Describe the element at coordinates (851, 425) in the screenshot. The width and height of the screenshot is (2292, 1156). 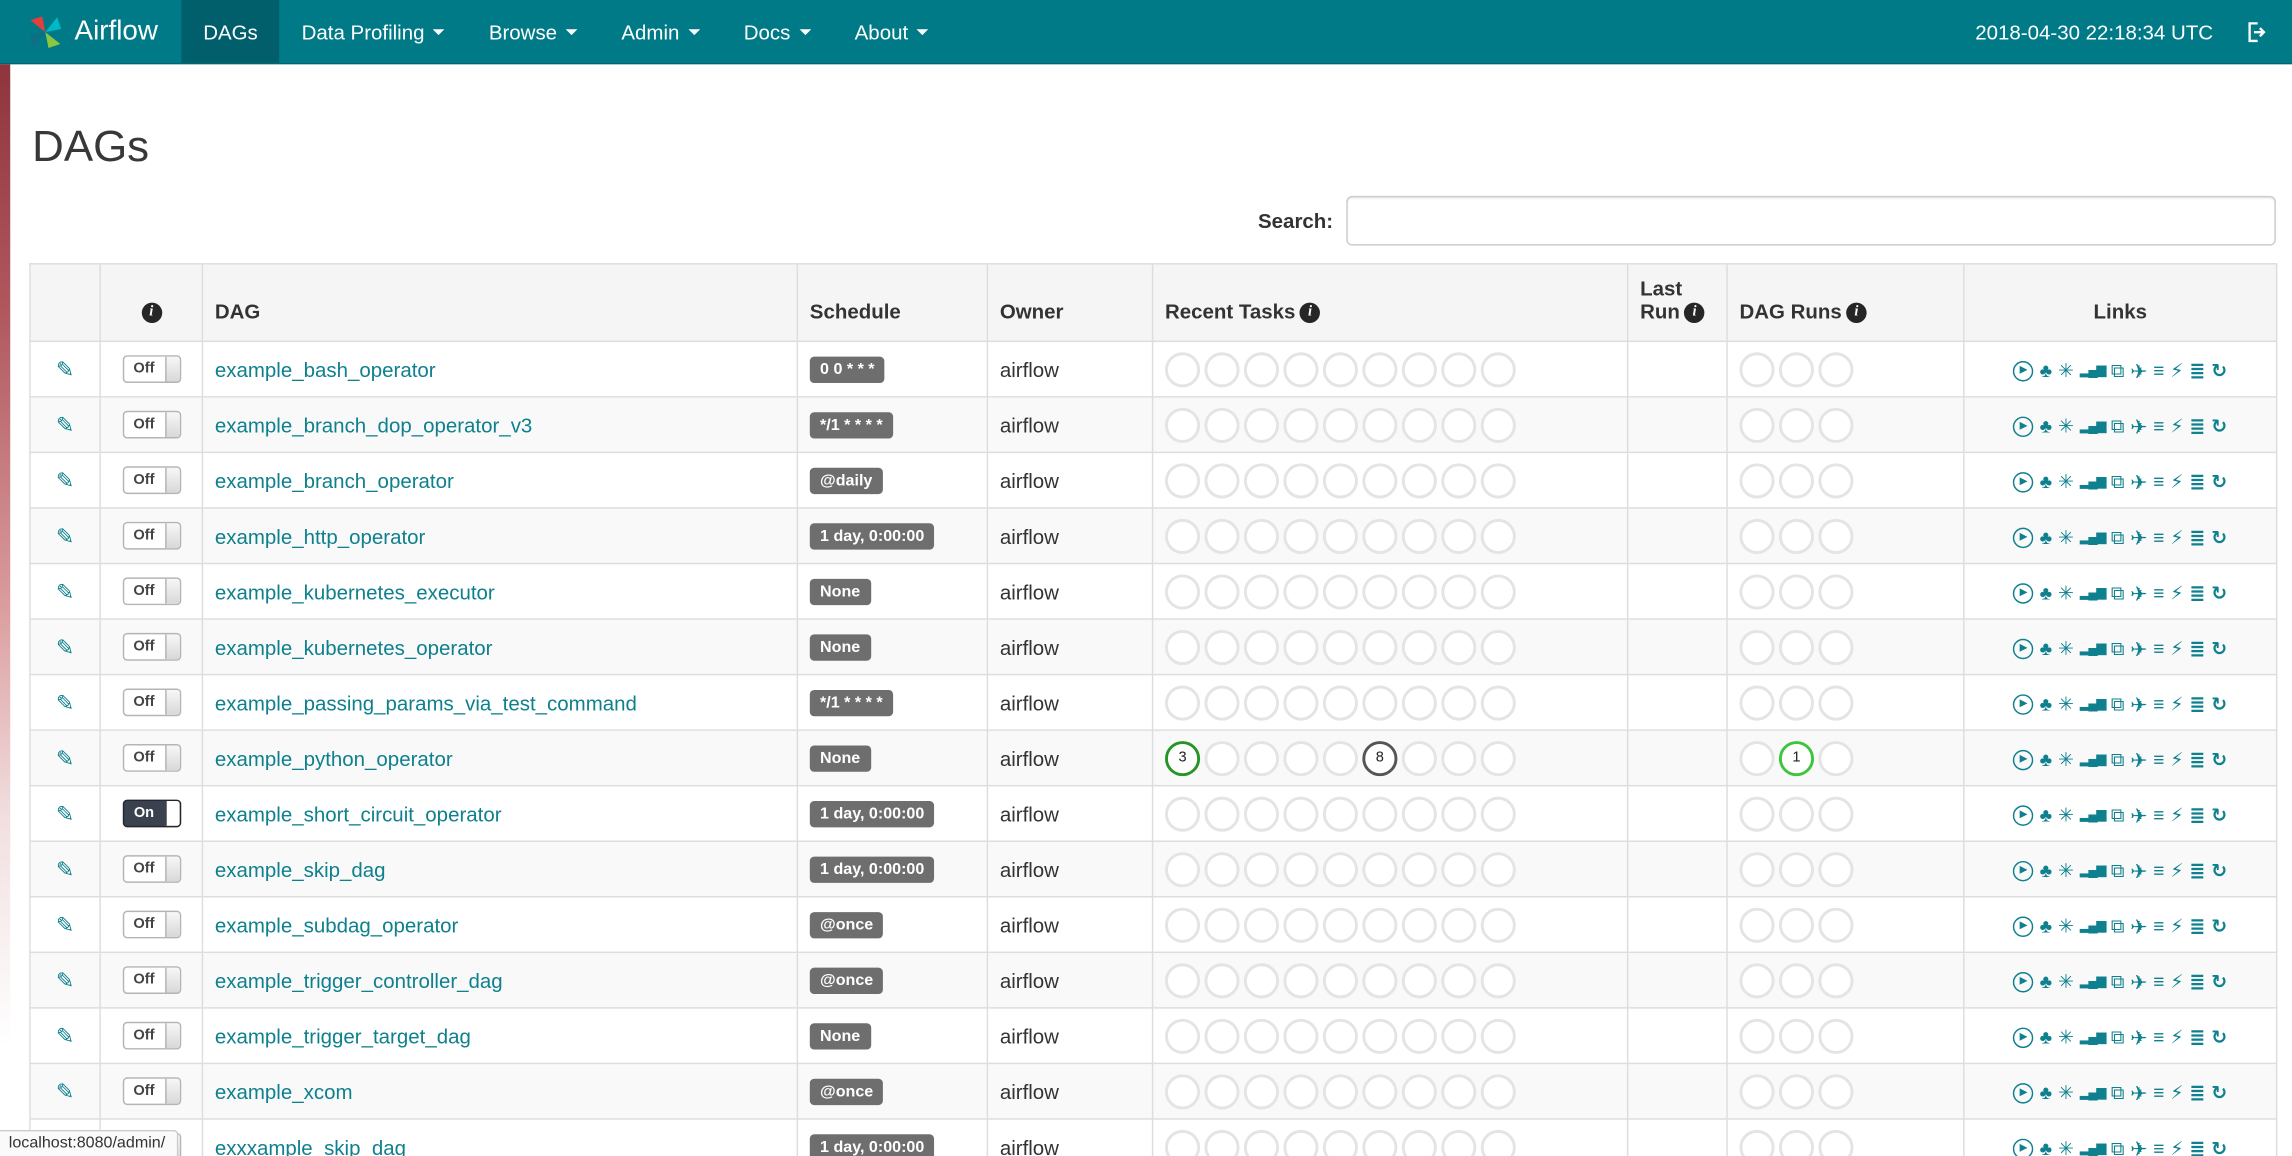
I see `schedule-badge: */1 * * * *` at that location.